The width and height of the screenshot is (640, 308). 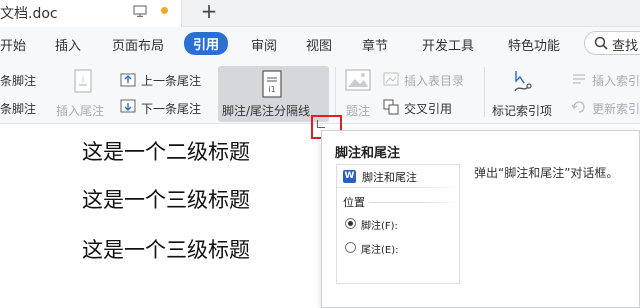 I want to click on document-tab: 文档.doc, so click(x=91, y=13).